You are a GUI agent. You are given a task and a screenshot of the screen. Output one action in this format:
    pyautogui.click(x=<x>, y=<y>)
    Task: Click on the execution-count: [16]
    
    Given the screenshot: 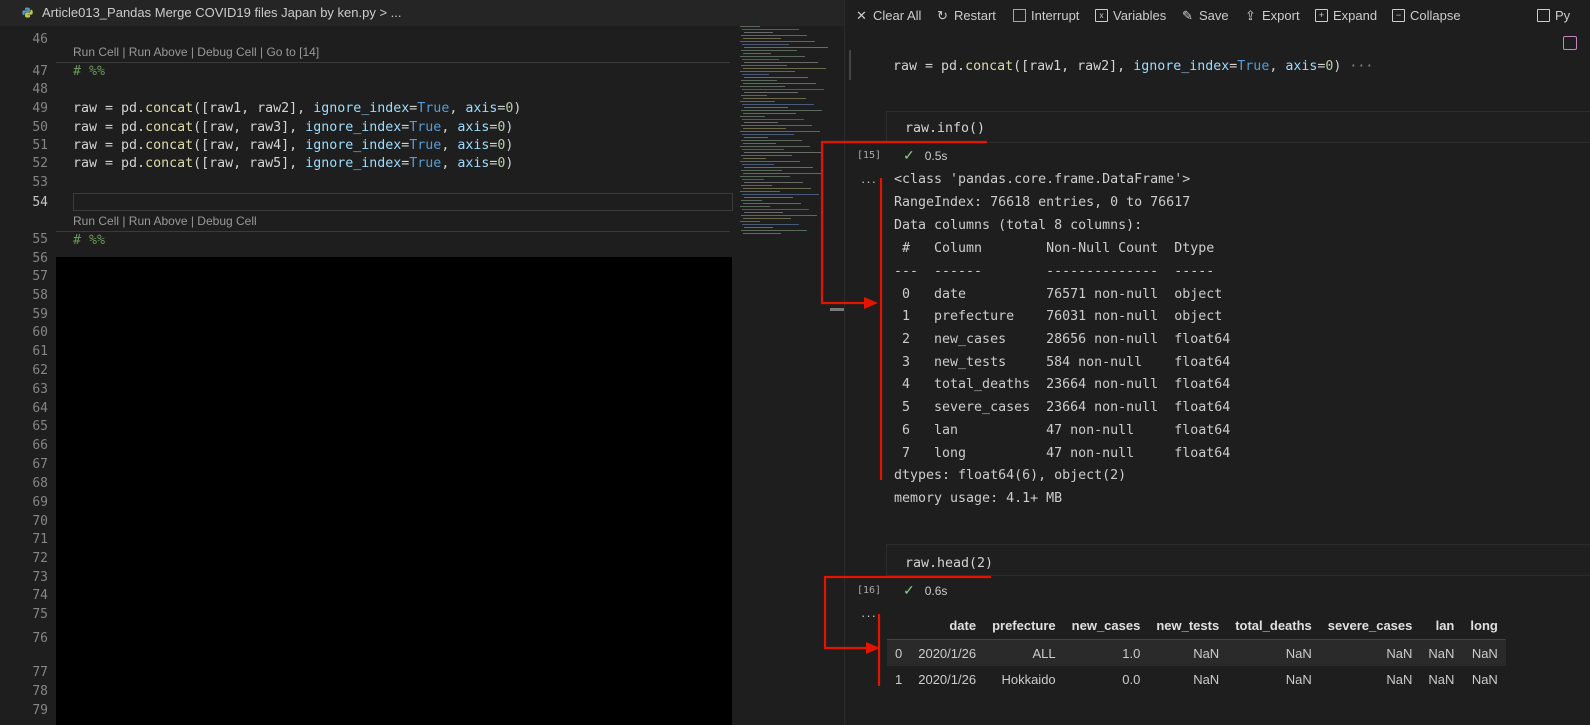 What is the action you would take?
    pyautogui.click(x=869, y=590)
    